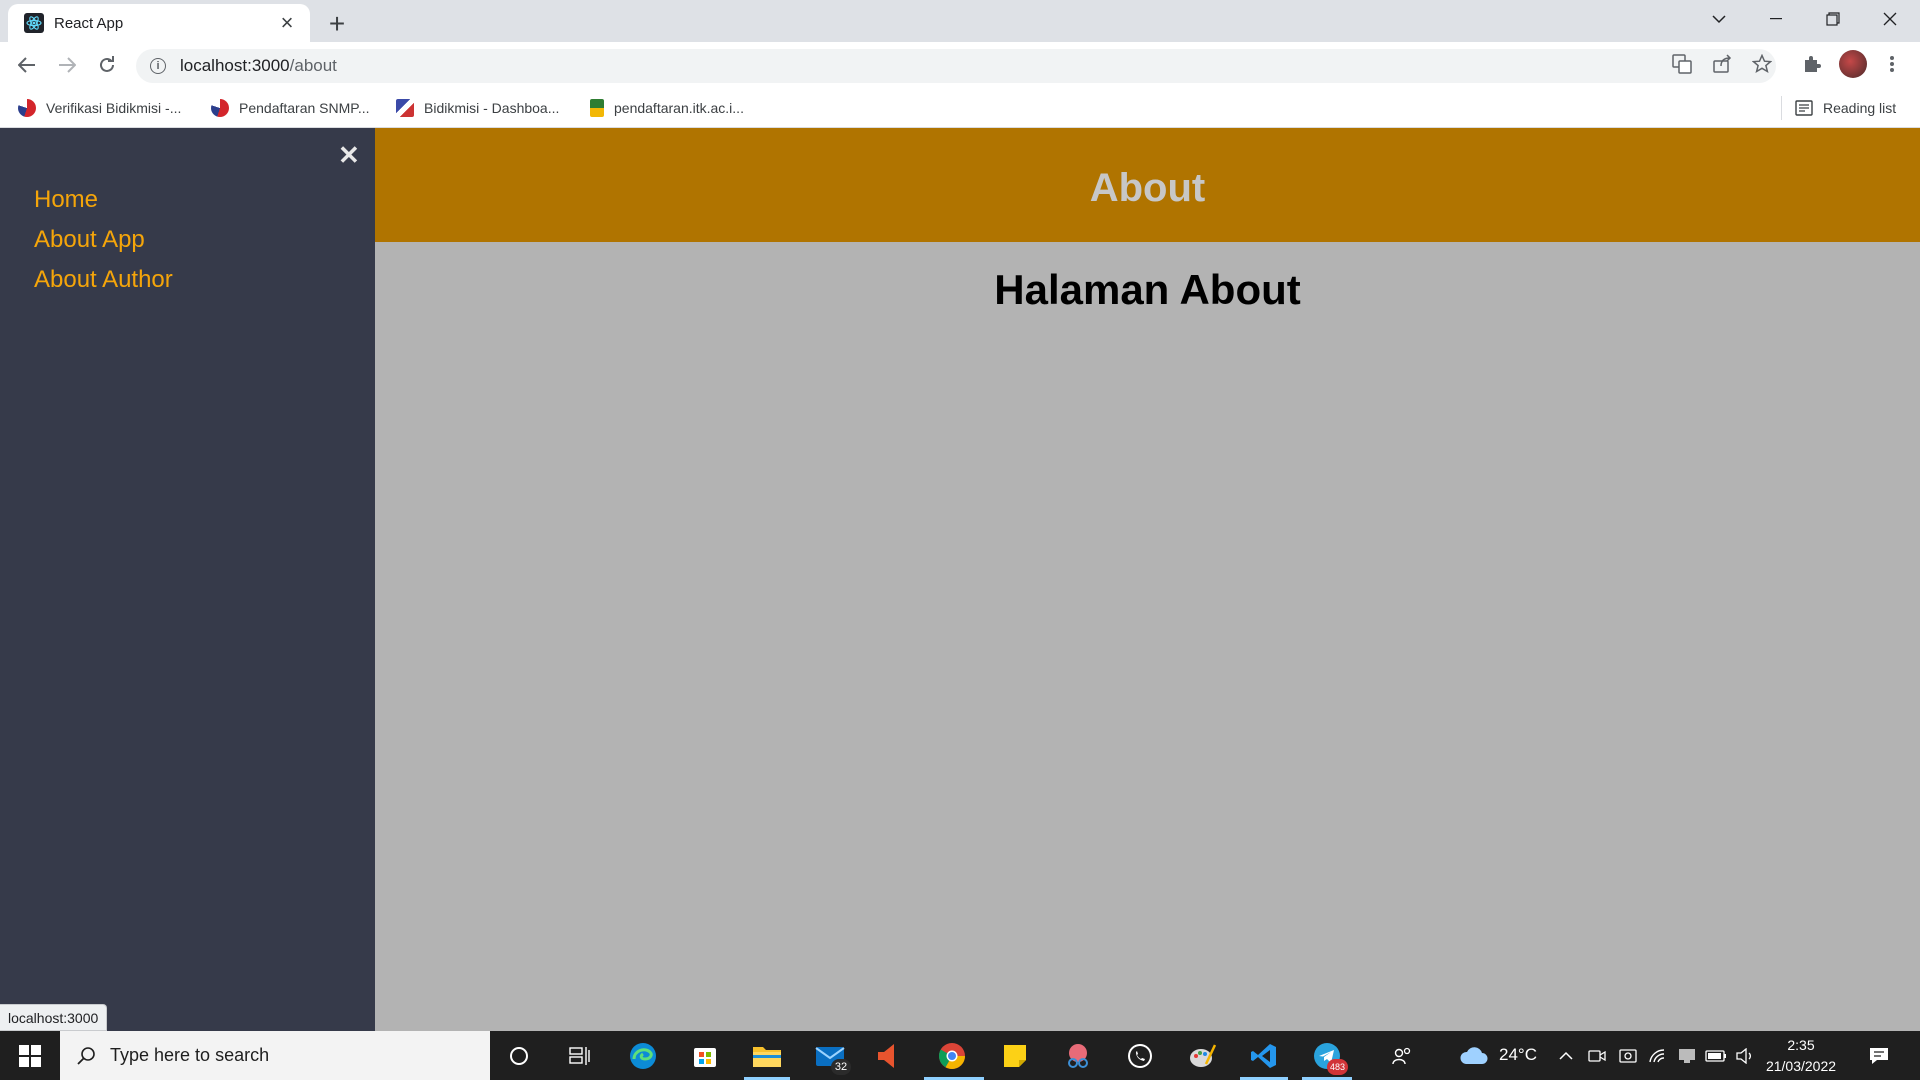  I want to click on paint-icon, so click(1202, 1056).